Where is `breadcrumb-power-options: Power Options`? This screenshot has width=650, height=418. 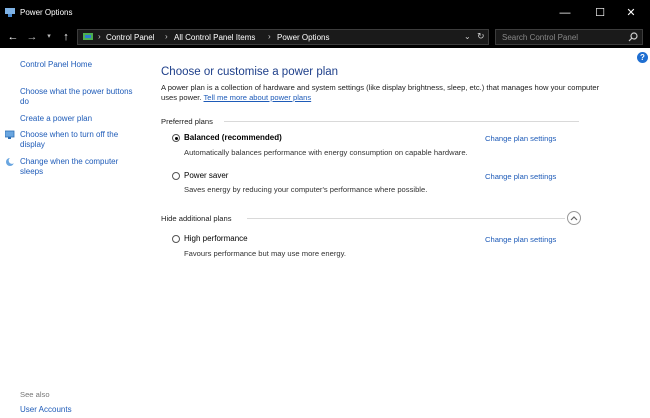
breadcrumb-power-options: Power Options is located at coordinates (303, 37).